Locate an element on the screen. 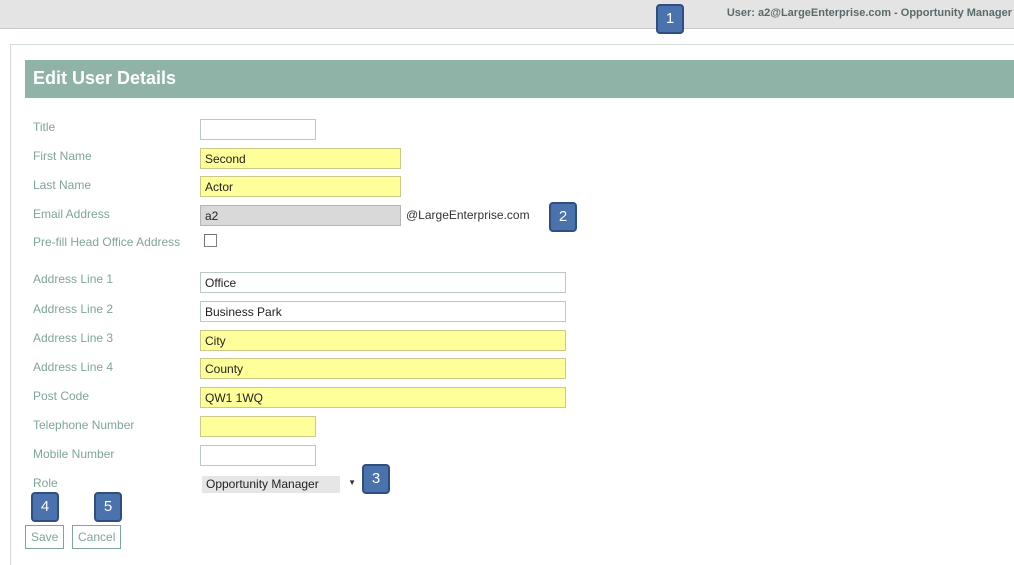 This screenshot has width=1014, height=565. address4-label: Address Line 4 is located at coordinates (73, 367).